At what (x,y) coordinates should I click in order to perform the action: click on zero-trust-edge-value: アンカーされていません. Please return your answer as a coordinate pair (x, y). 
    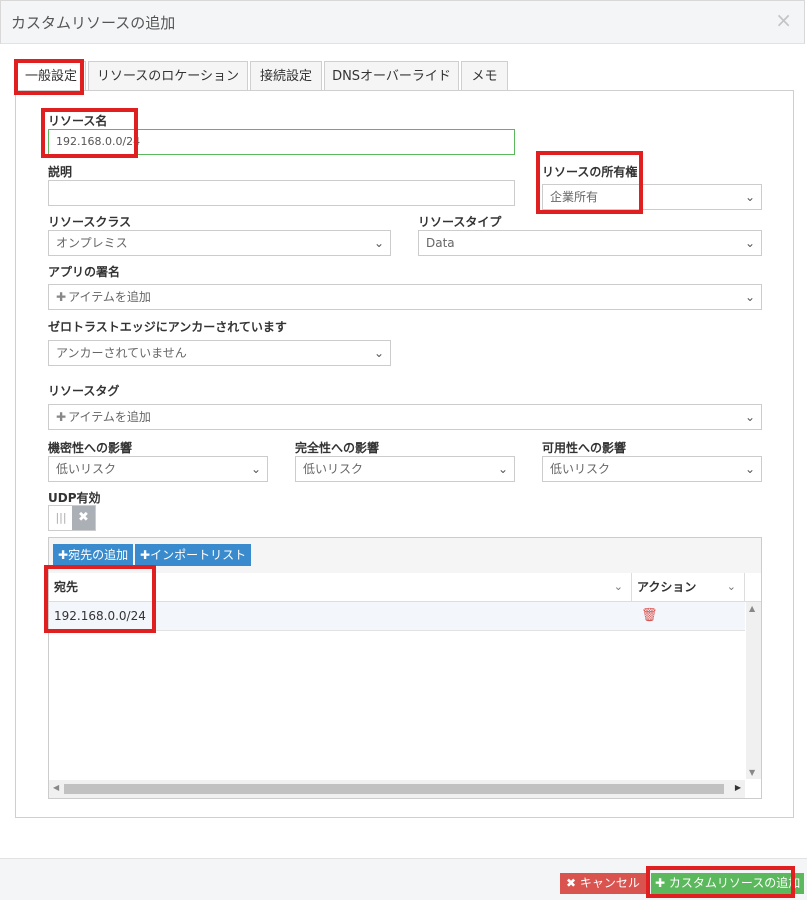
    Looking at the image, I should click on (121, 353).